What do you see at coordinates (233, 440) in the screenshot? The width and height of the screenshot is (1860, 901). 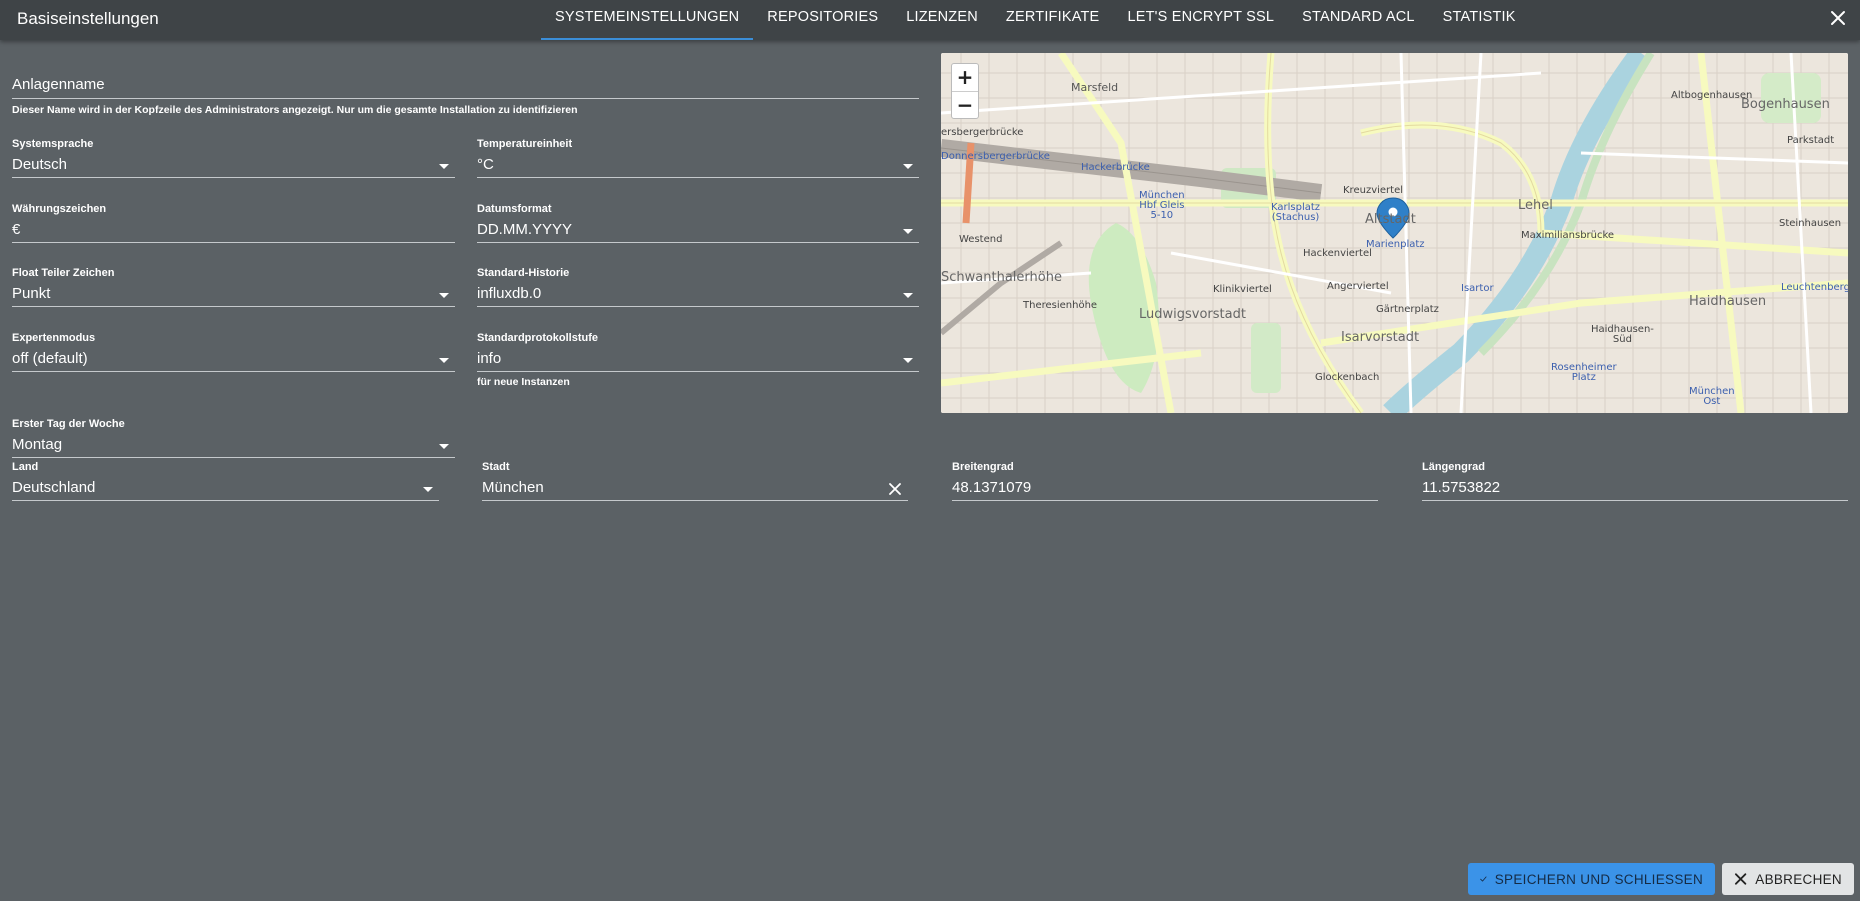 I see `first-day-select: Erster Tag der Woche Montag` at bounding box center [233, 440].